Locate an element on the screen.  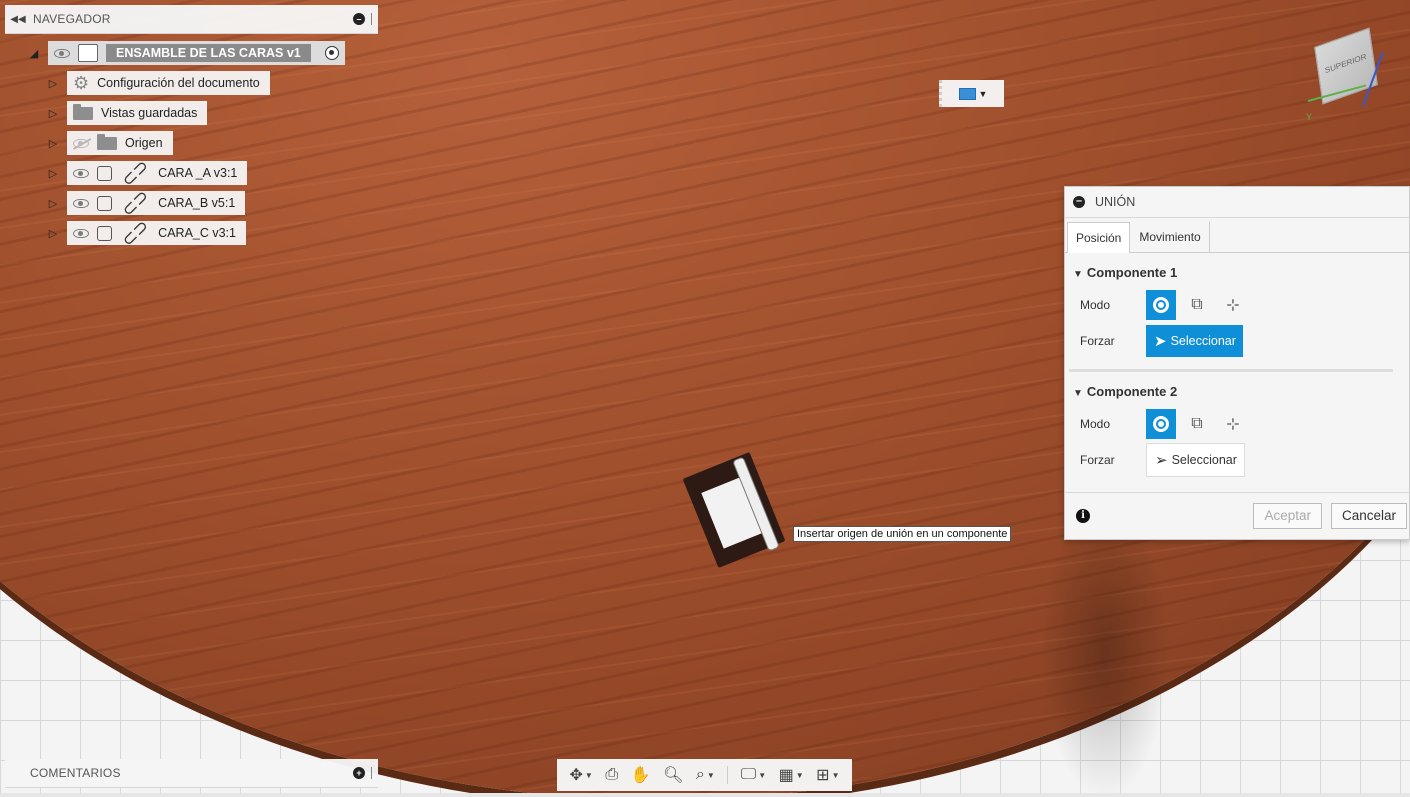
assembly-icon is located at coordinates (88, 53).